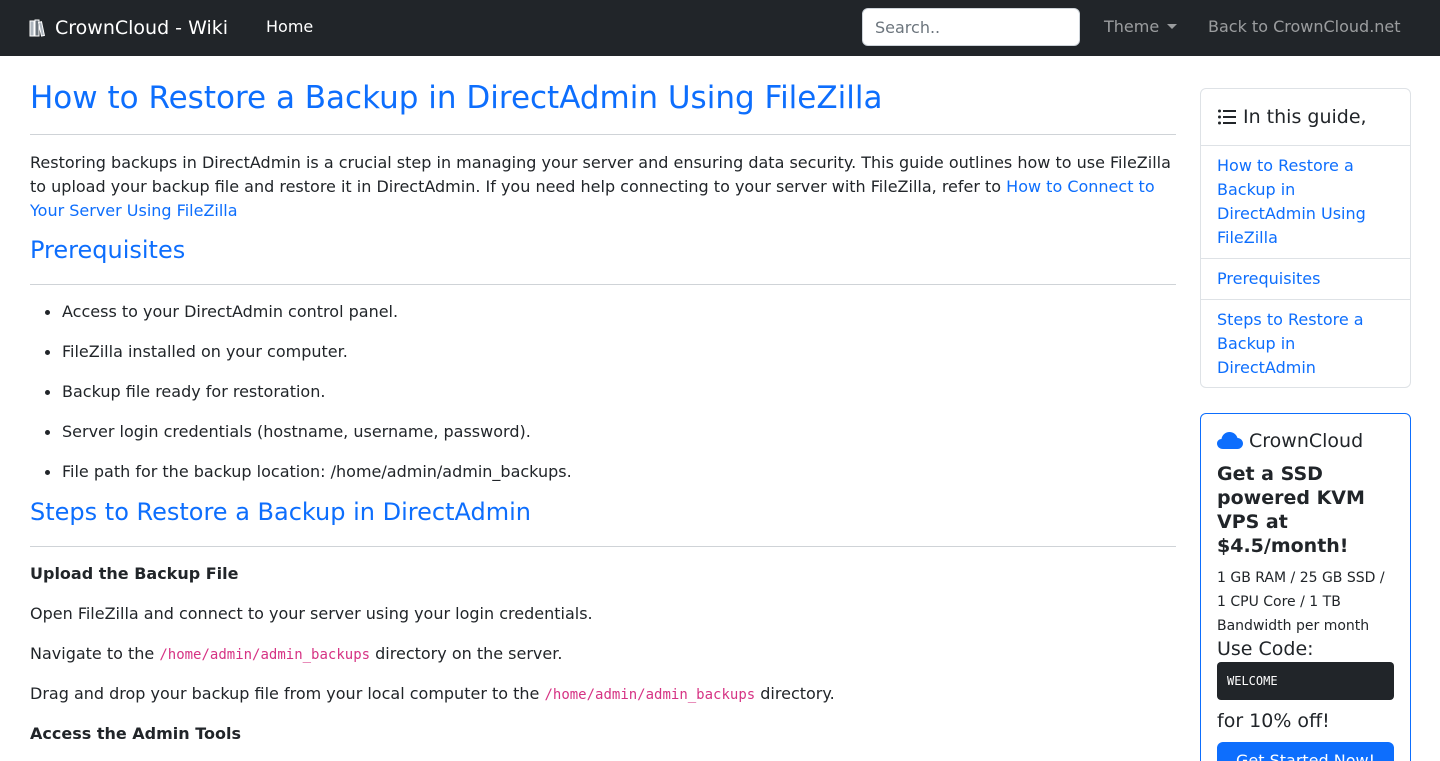  I want to click on promo-code: WELCOME, so click(1305, 681).